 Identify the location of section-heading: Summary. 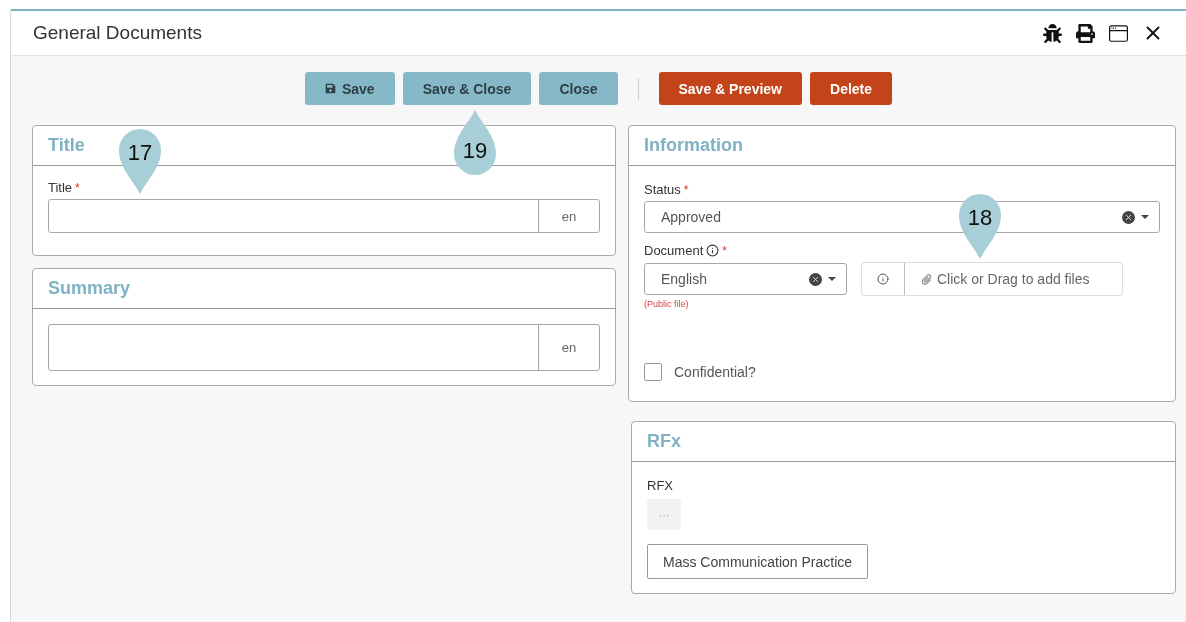
(89, 288).